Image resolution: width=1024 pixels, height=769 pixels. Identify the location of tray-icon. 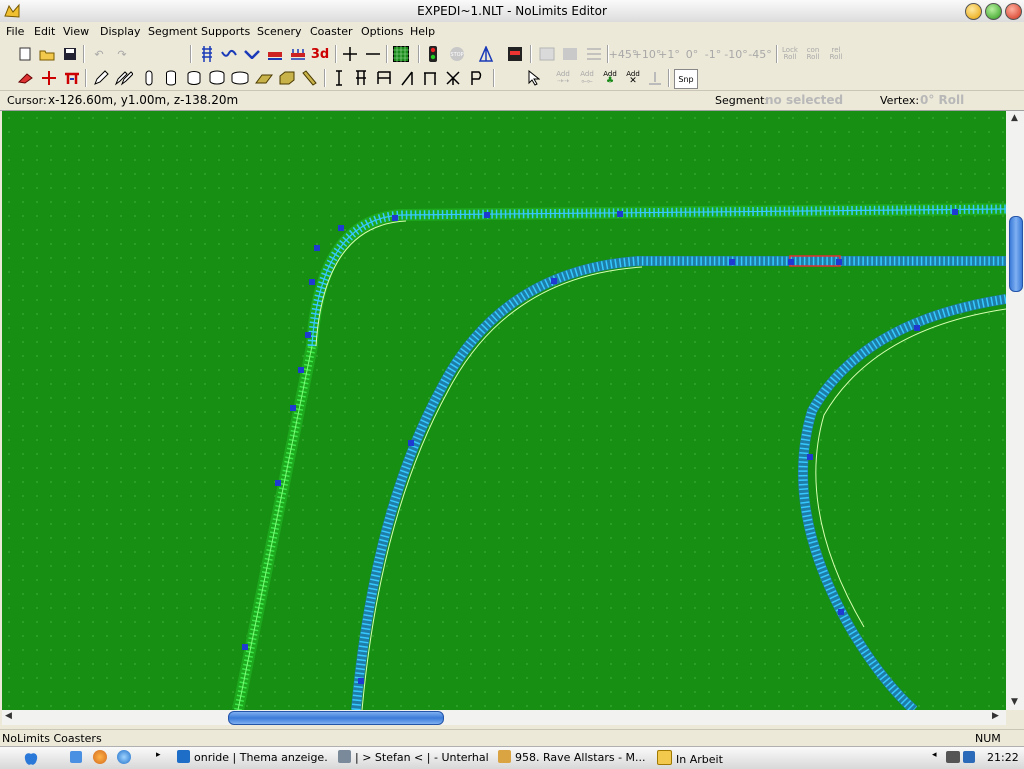
(953, 757).